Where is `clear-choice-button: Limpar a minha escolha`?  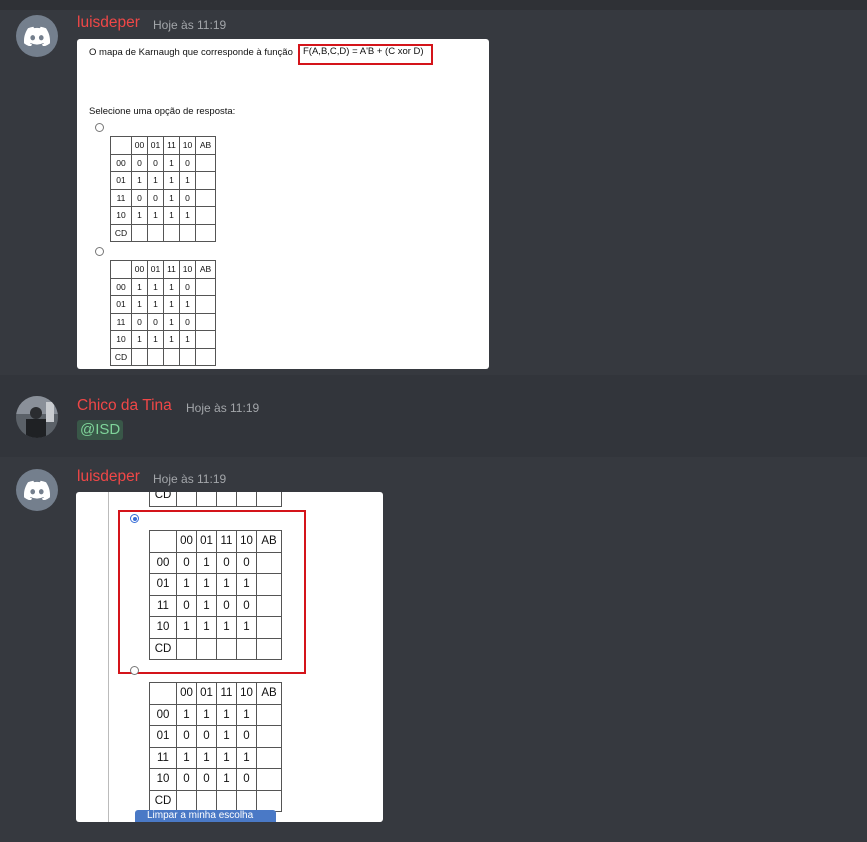 clear-choice-button: Limpar a minha escolha is located at coordinates (205, 816).